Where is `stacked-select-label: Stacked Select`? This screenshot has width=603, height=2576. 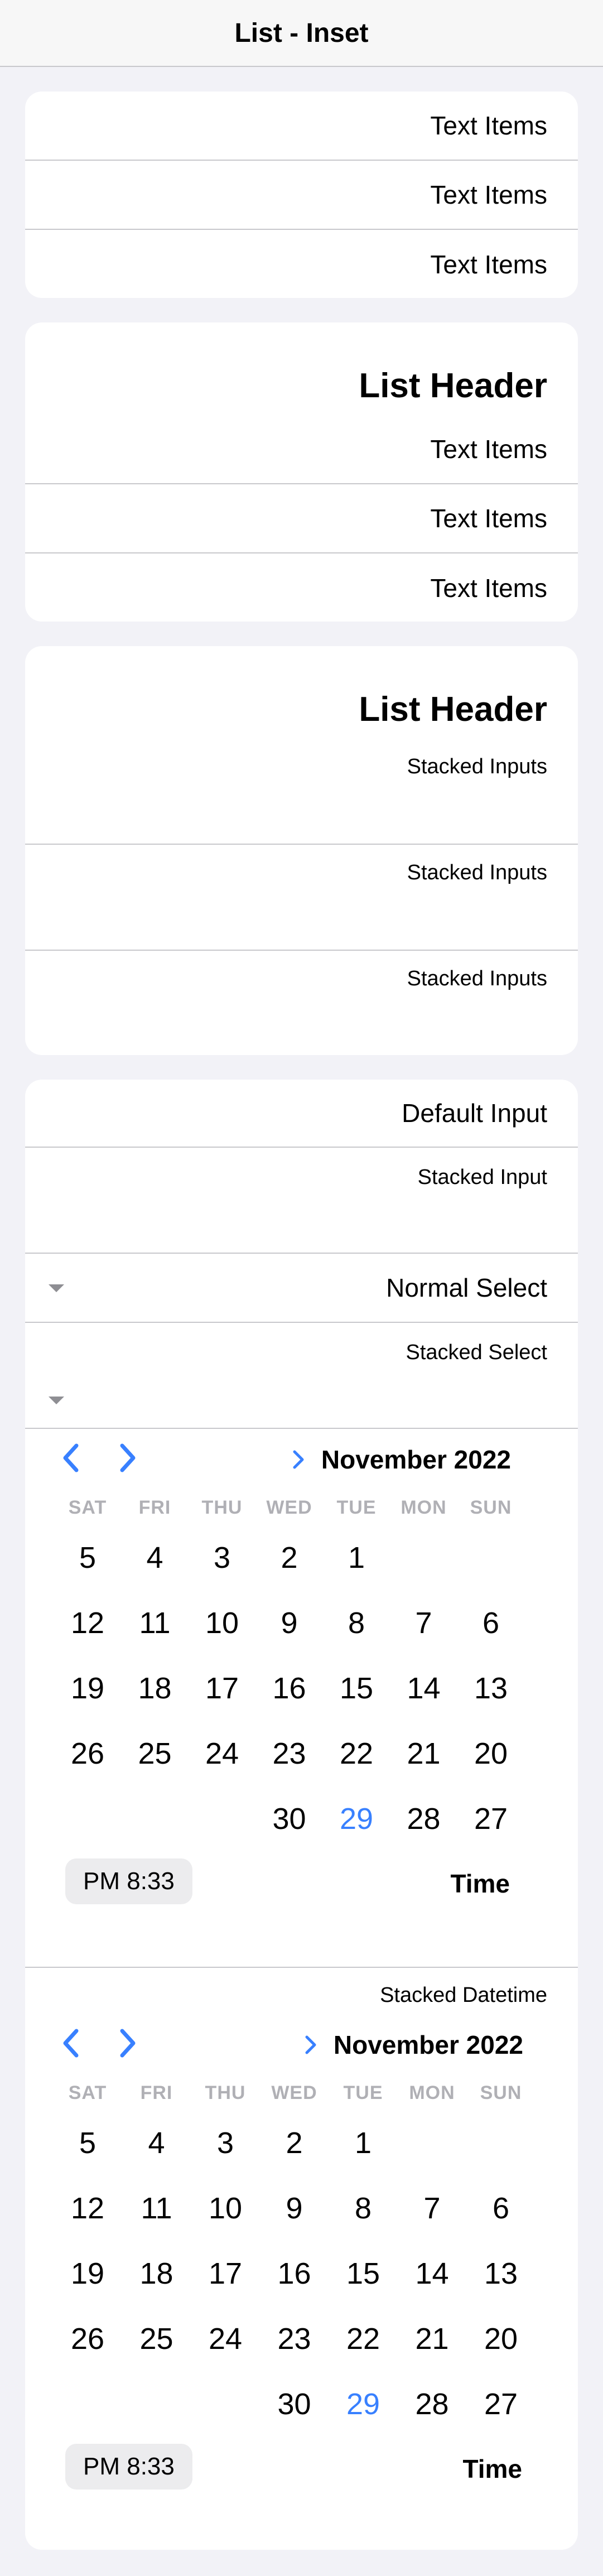 stacked-select-label: Stacked Select is located at coordinates (476, 1353).